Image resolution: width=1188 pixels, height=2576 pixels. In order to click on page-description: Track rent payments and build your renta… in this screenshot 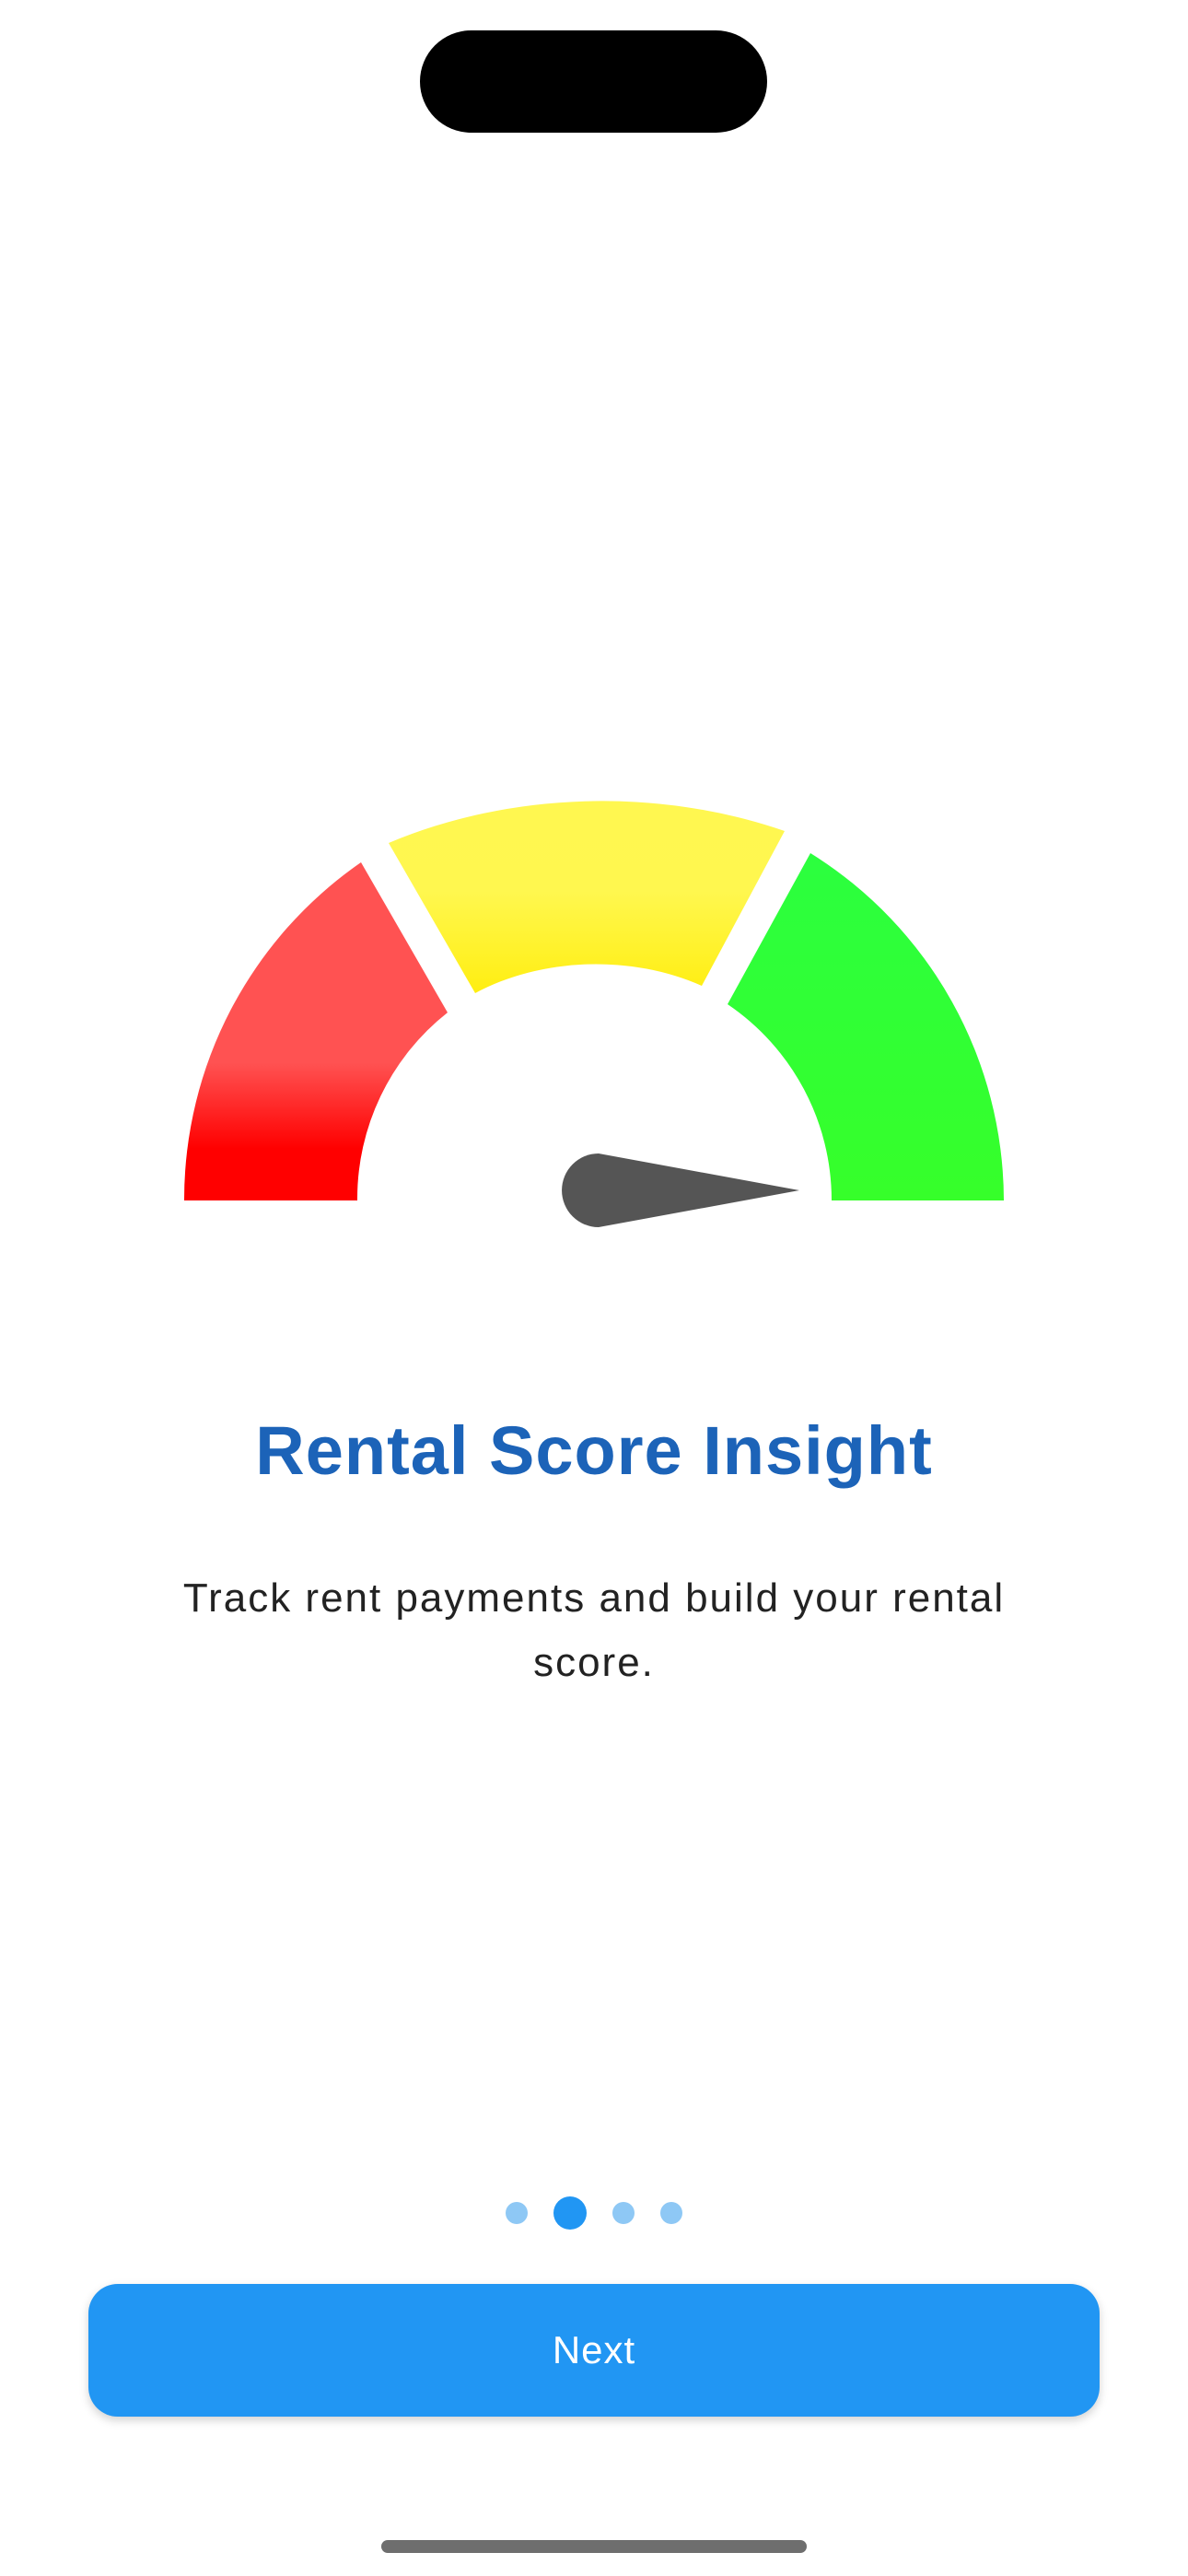, I will do `click(594, 1630)`.